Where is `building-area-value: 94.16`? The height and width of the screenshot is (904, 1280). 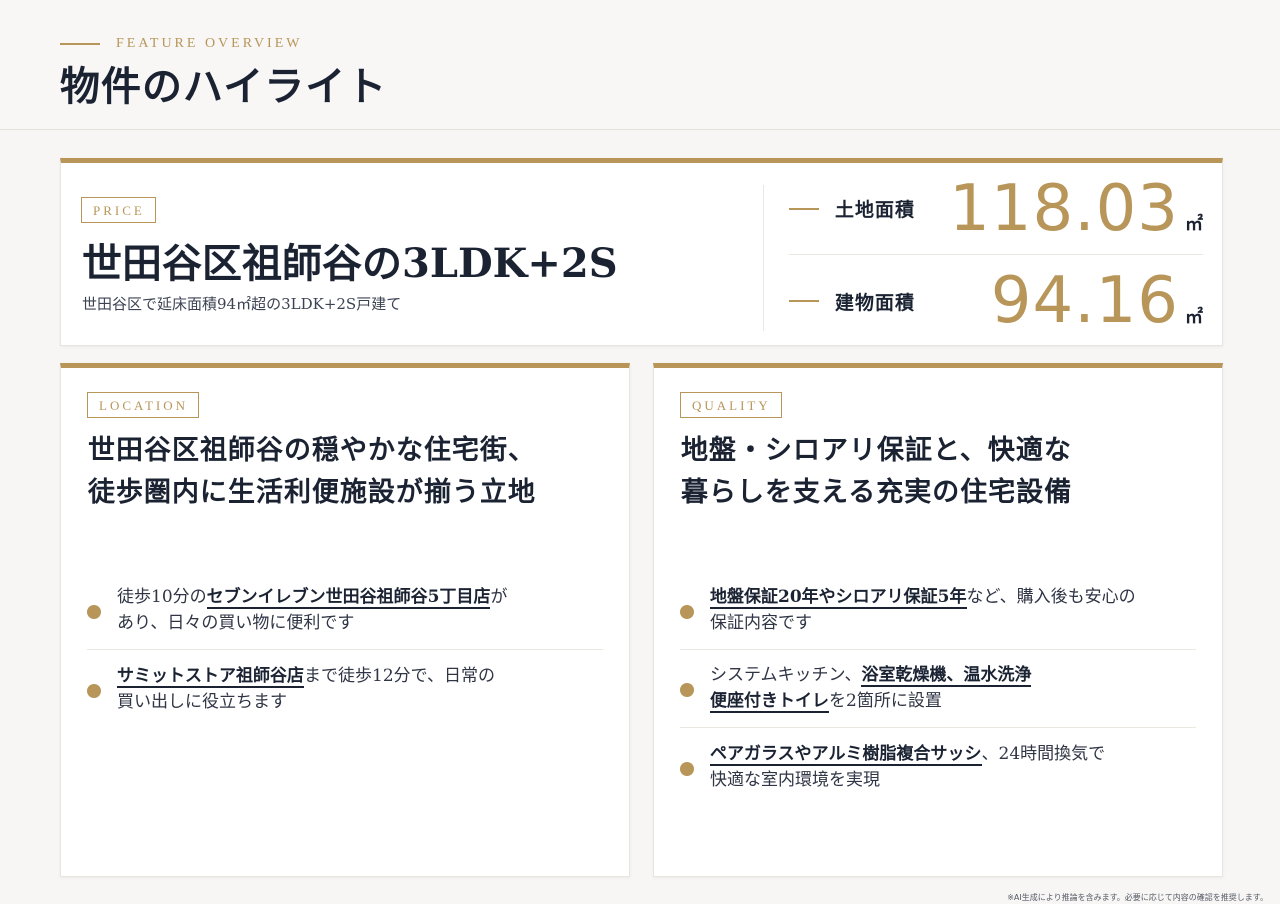 building-area-value: 94.16 is located at coordinates (1084, 301).